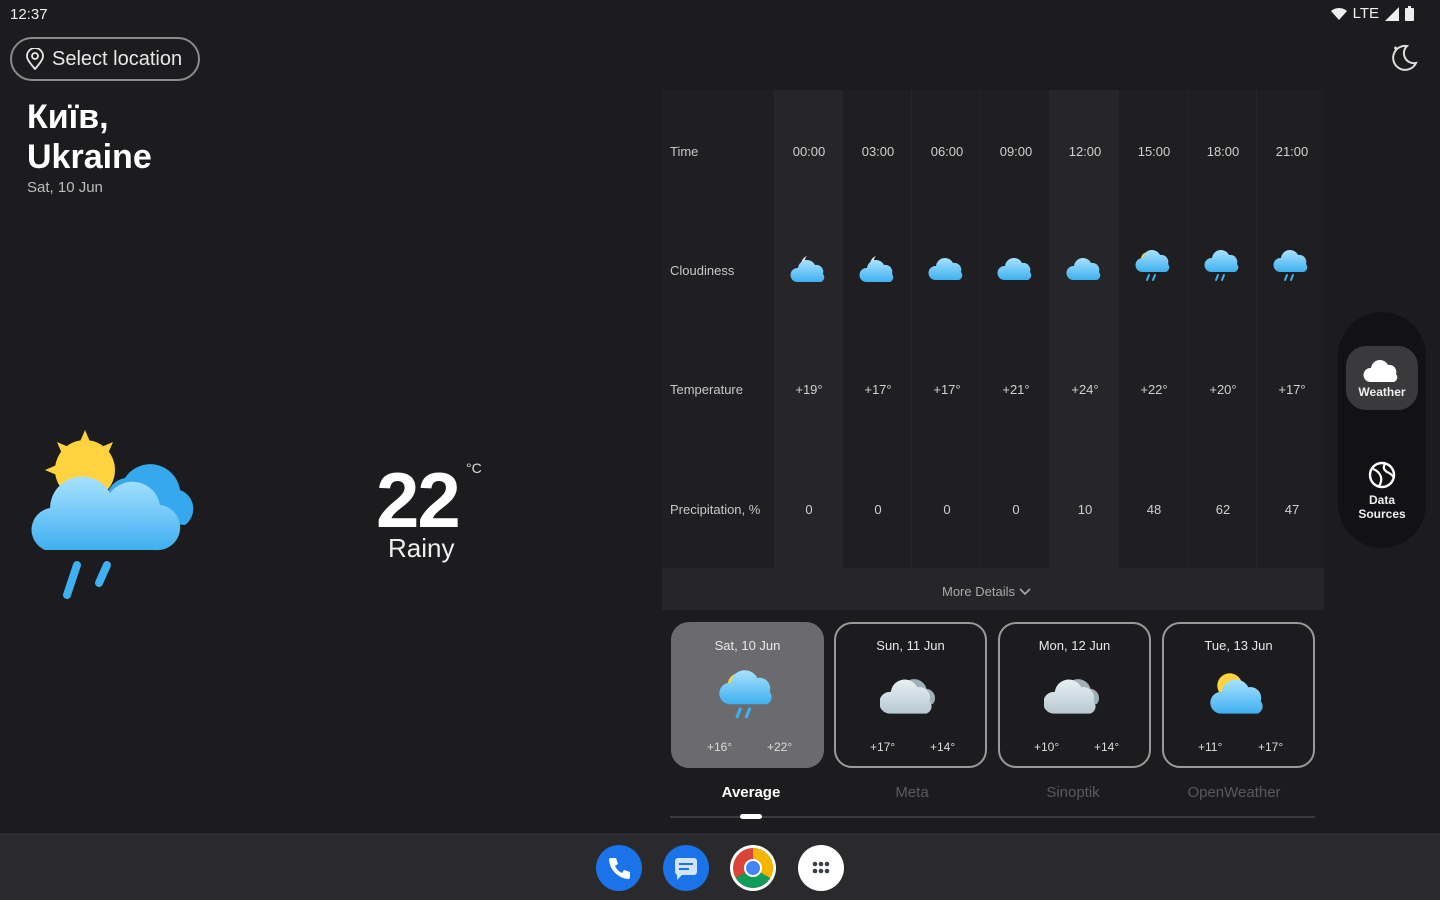 This screenshot has width=1440, height=900. What do you see at coordinates (1210, 747) in the screenshot?
I see `day-min-temp: +11°` at bounding box center [1210, 747].